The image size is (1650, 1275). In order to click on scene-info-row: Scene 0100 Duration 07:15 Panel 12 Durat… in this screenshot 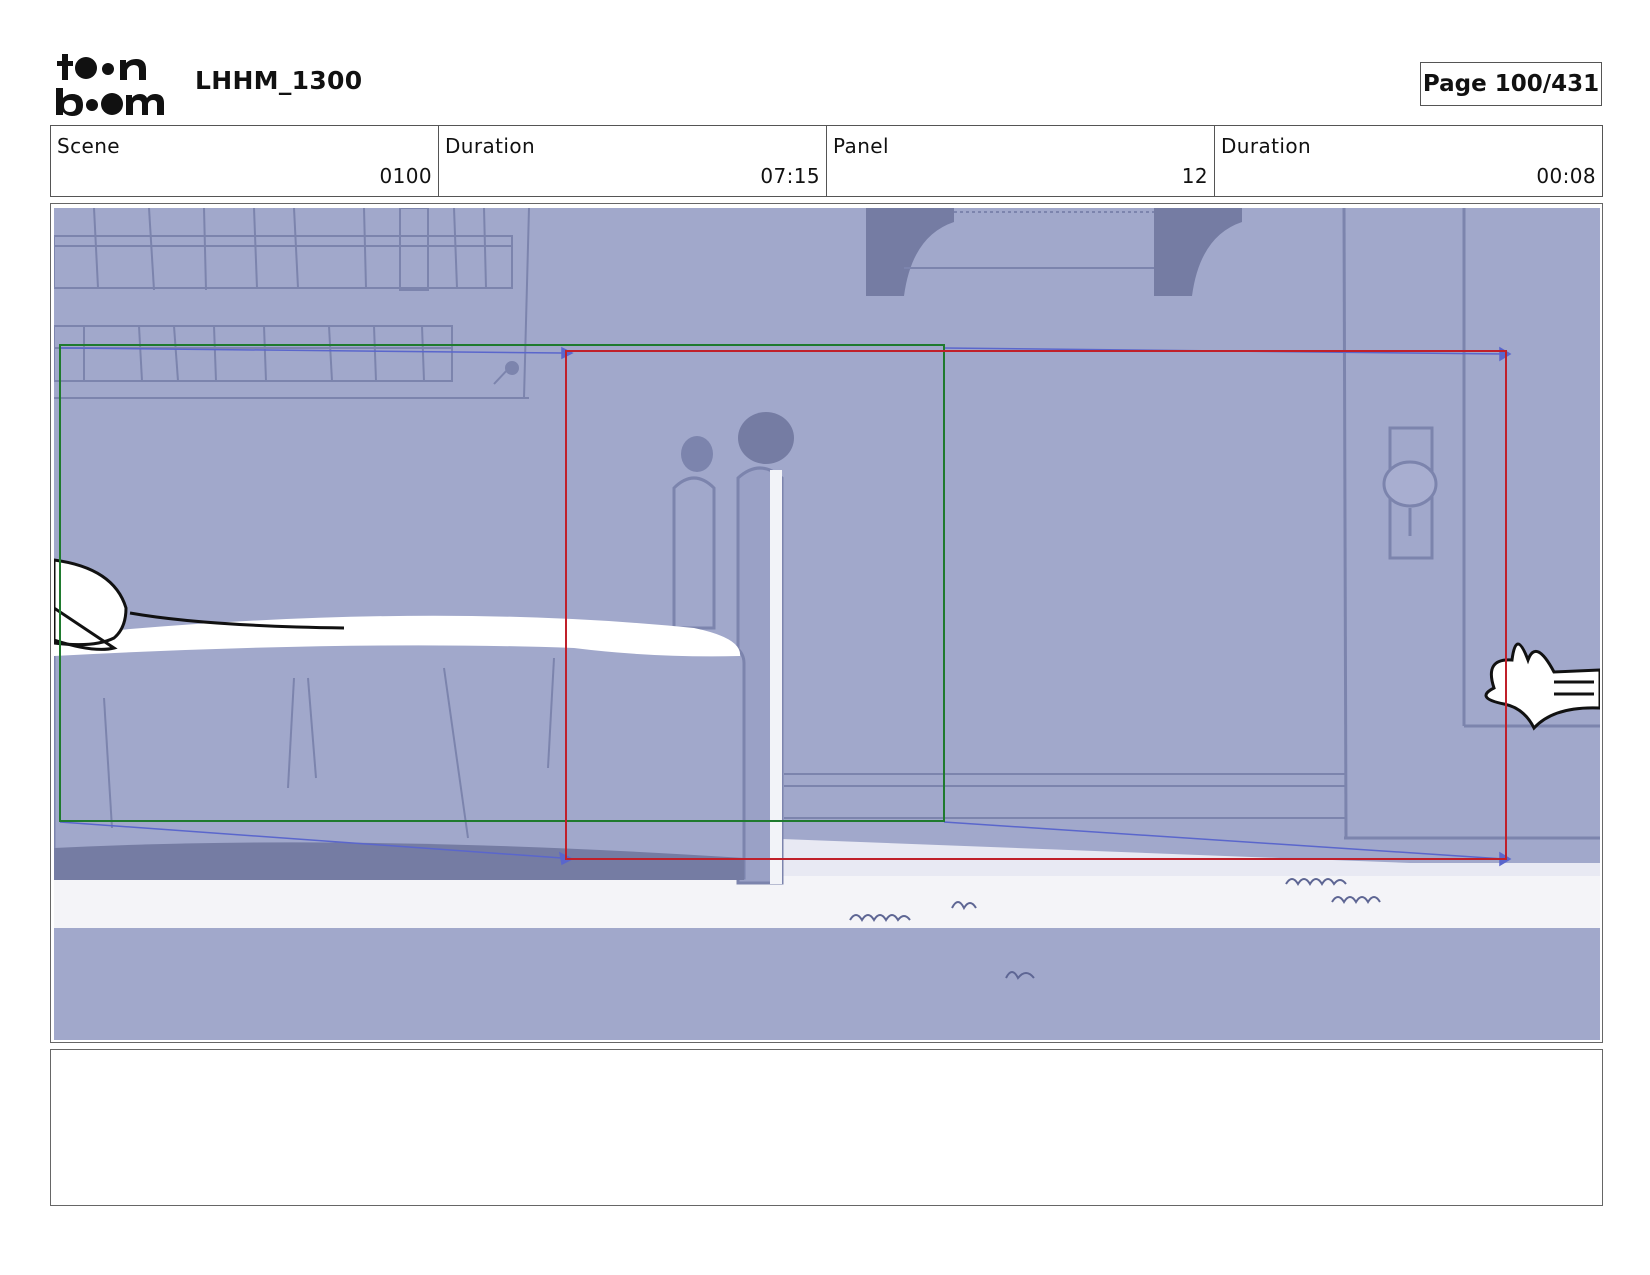, I will do `click(826, 161)`.